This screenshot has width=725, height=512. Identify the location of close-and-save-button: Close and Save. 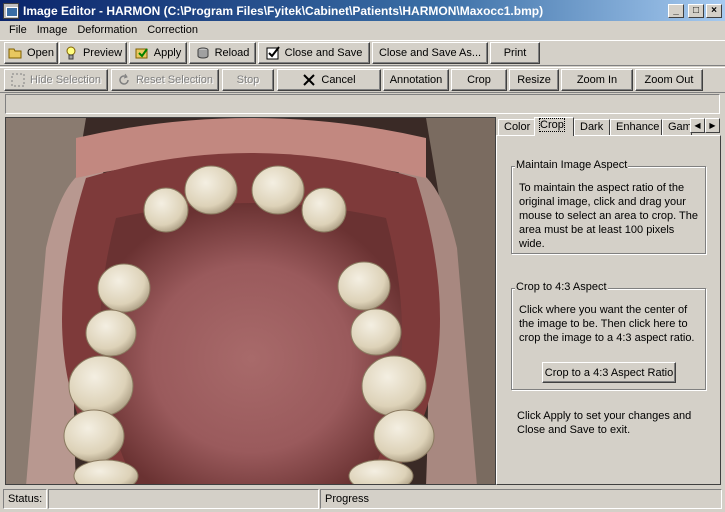
(314, 53).